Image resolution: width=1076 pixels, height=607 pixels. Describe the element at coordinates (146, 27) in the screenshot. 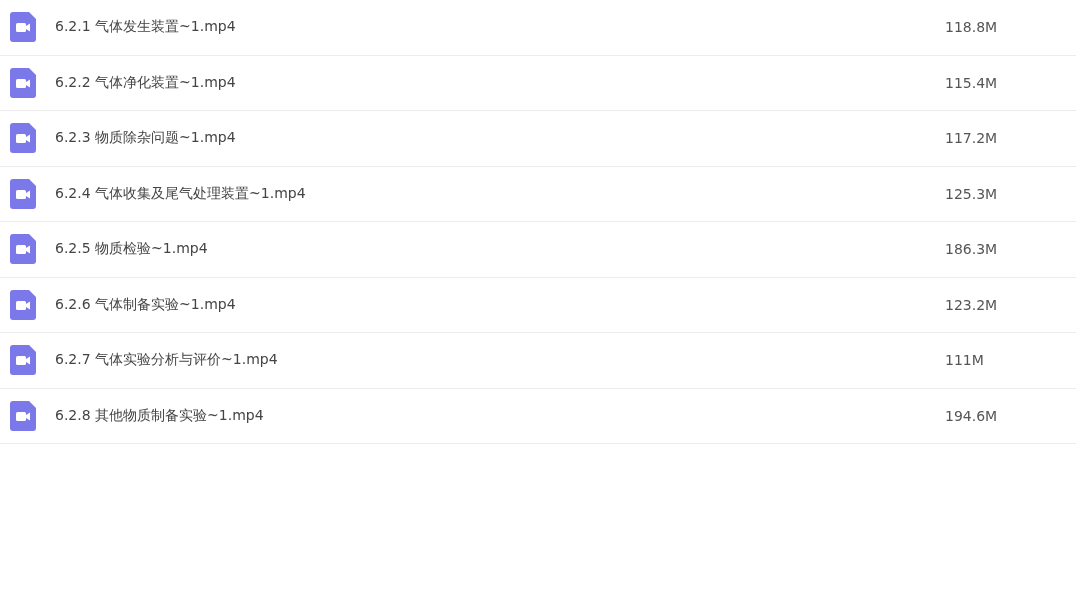

I see `file-name: 6.2.1 气体发生装置~1.mp4` at that location.